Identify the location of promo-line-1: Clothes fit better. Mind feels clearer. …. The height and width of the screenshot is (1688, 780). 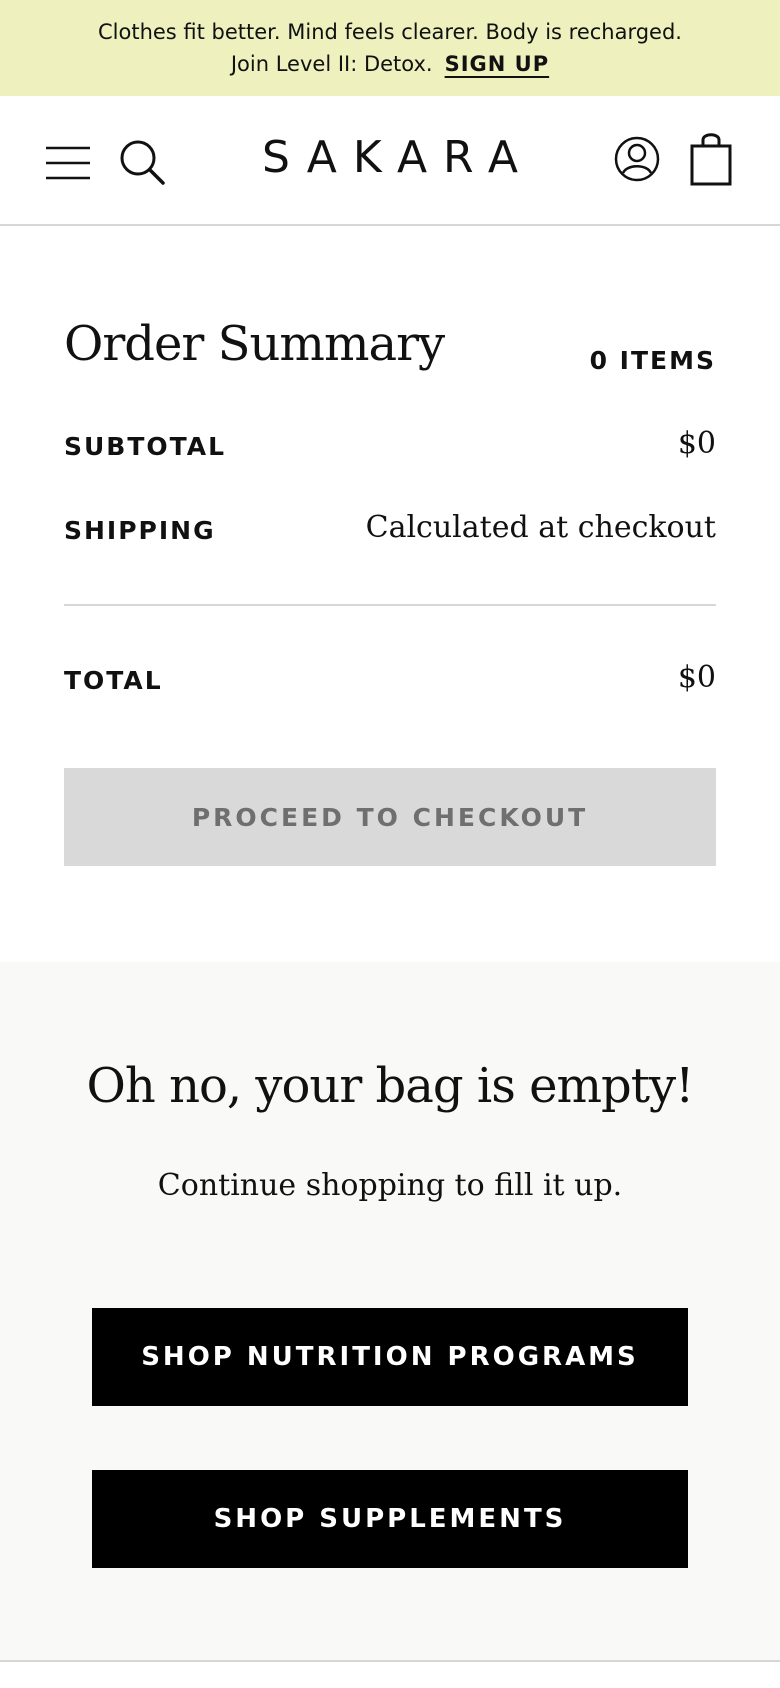
(389, 32).